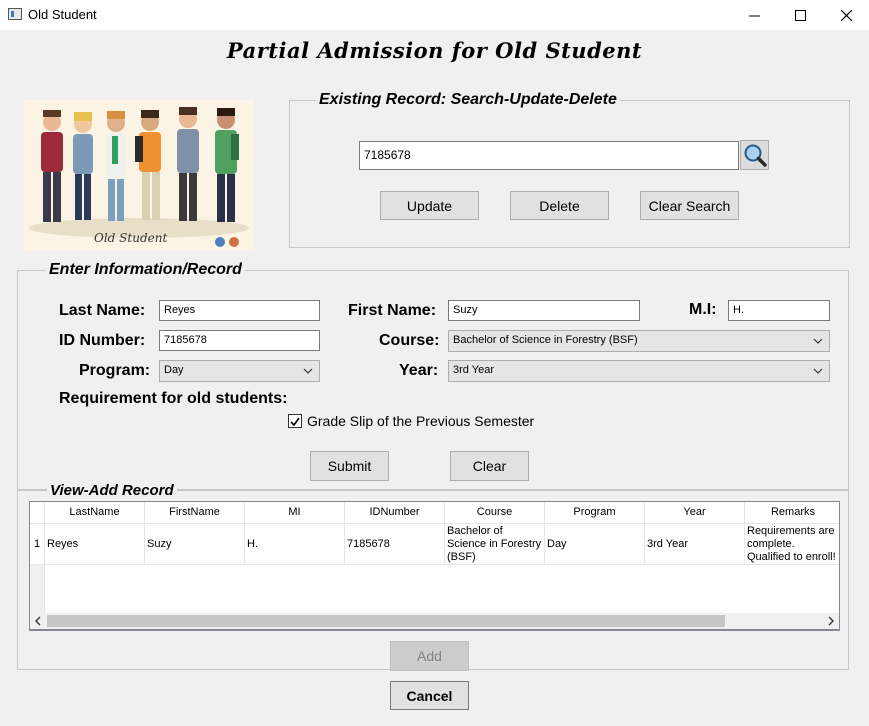  What do you see at coordinates (145, 270) in the screenshot?
I see `info-group-legend: Enter Information/Record` at bounding box center [145, 270].